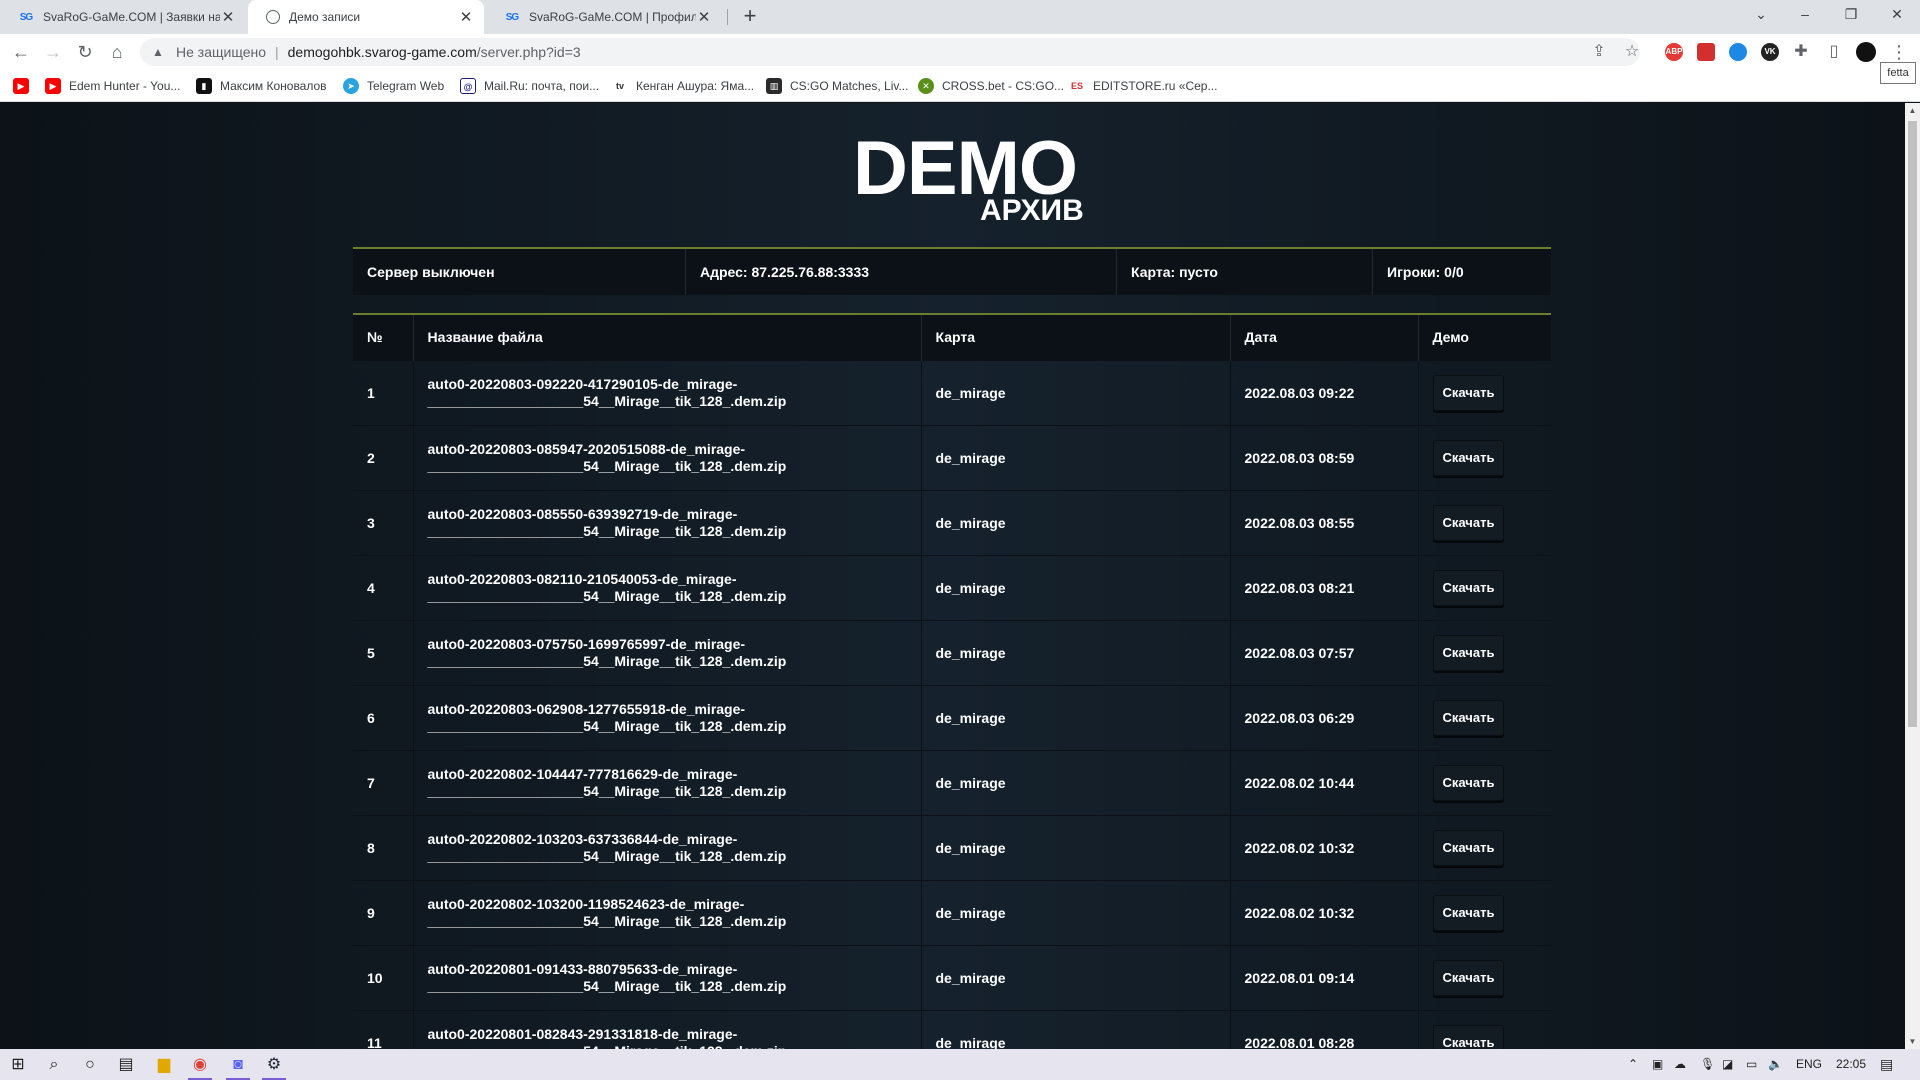 This screenshot has width=1920, height=1080. I want to click on header-date: Дата, so click(1324, 337).